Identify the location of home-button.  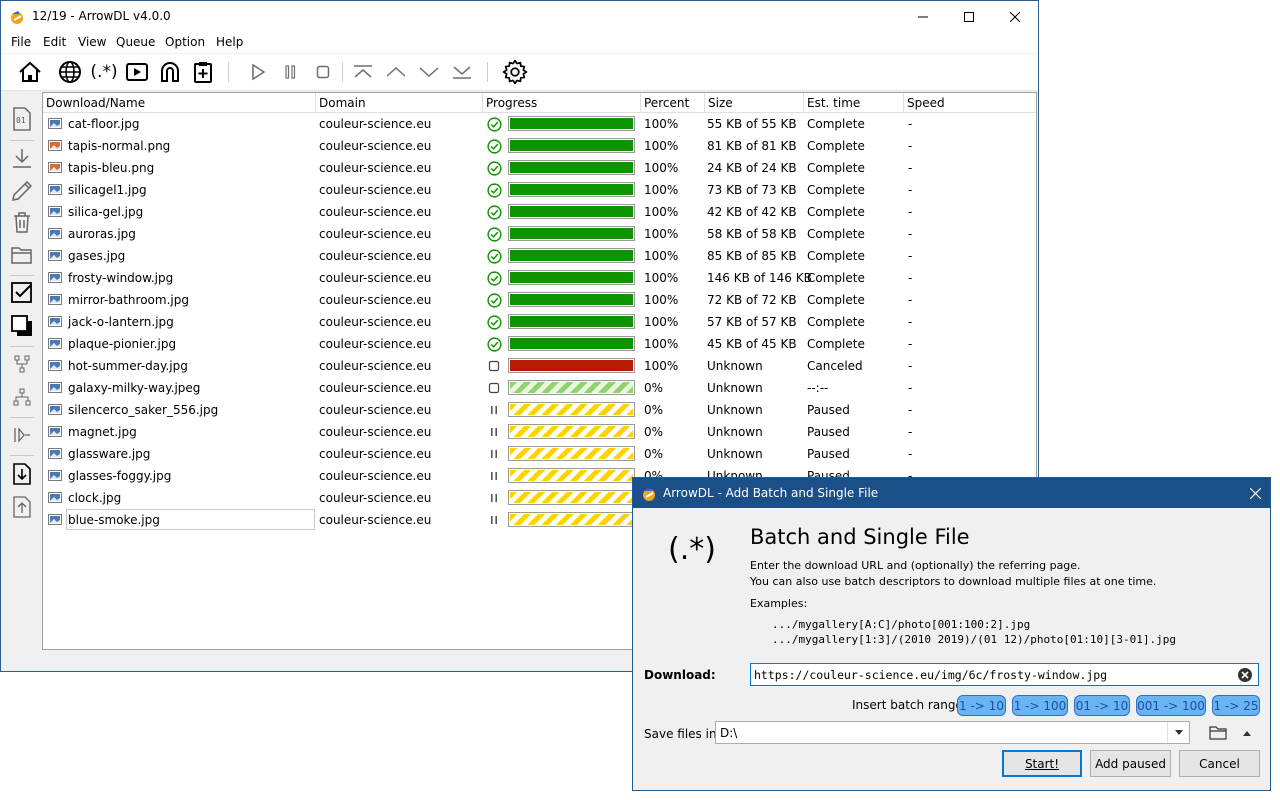
(30, 72).